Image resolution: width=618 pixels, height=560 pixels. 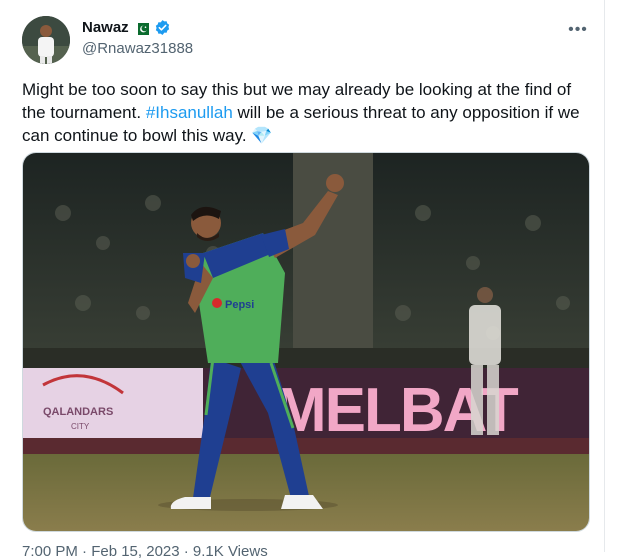 I want to click on banner-left-subtext: CITY, so click(x=80, y=426).